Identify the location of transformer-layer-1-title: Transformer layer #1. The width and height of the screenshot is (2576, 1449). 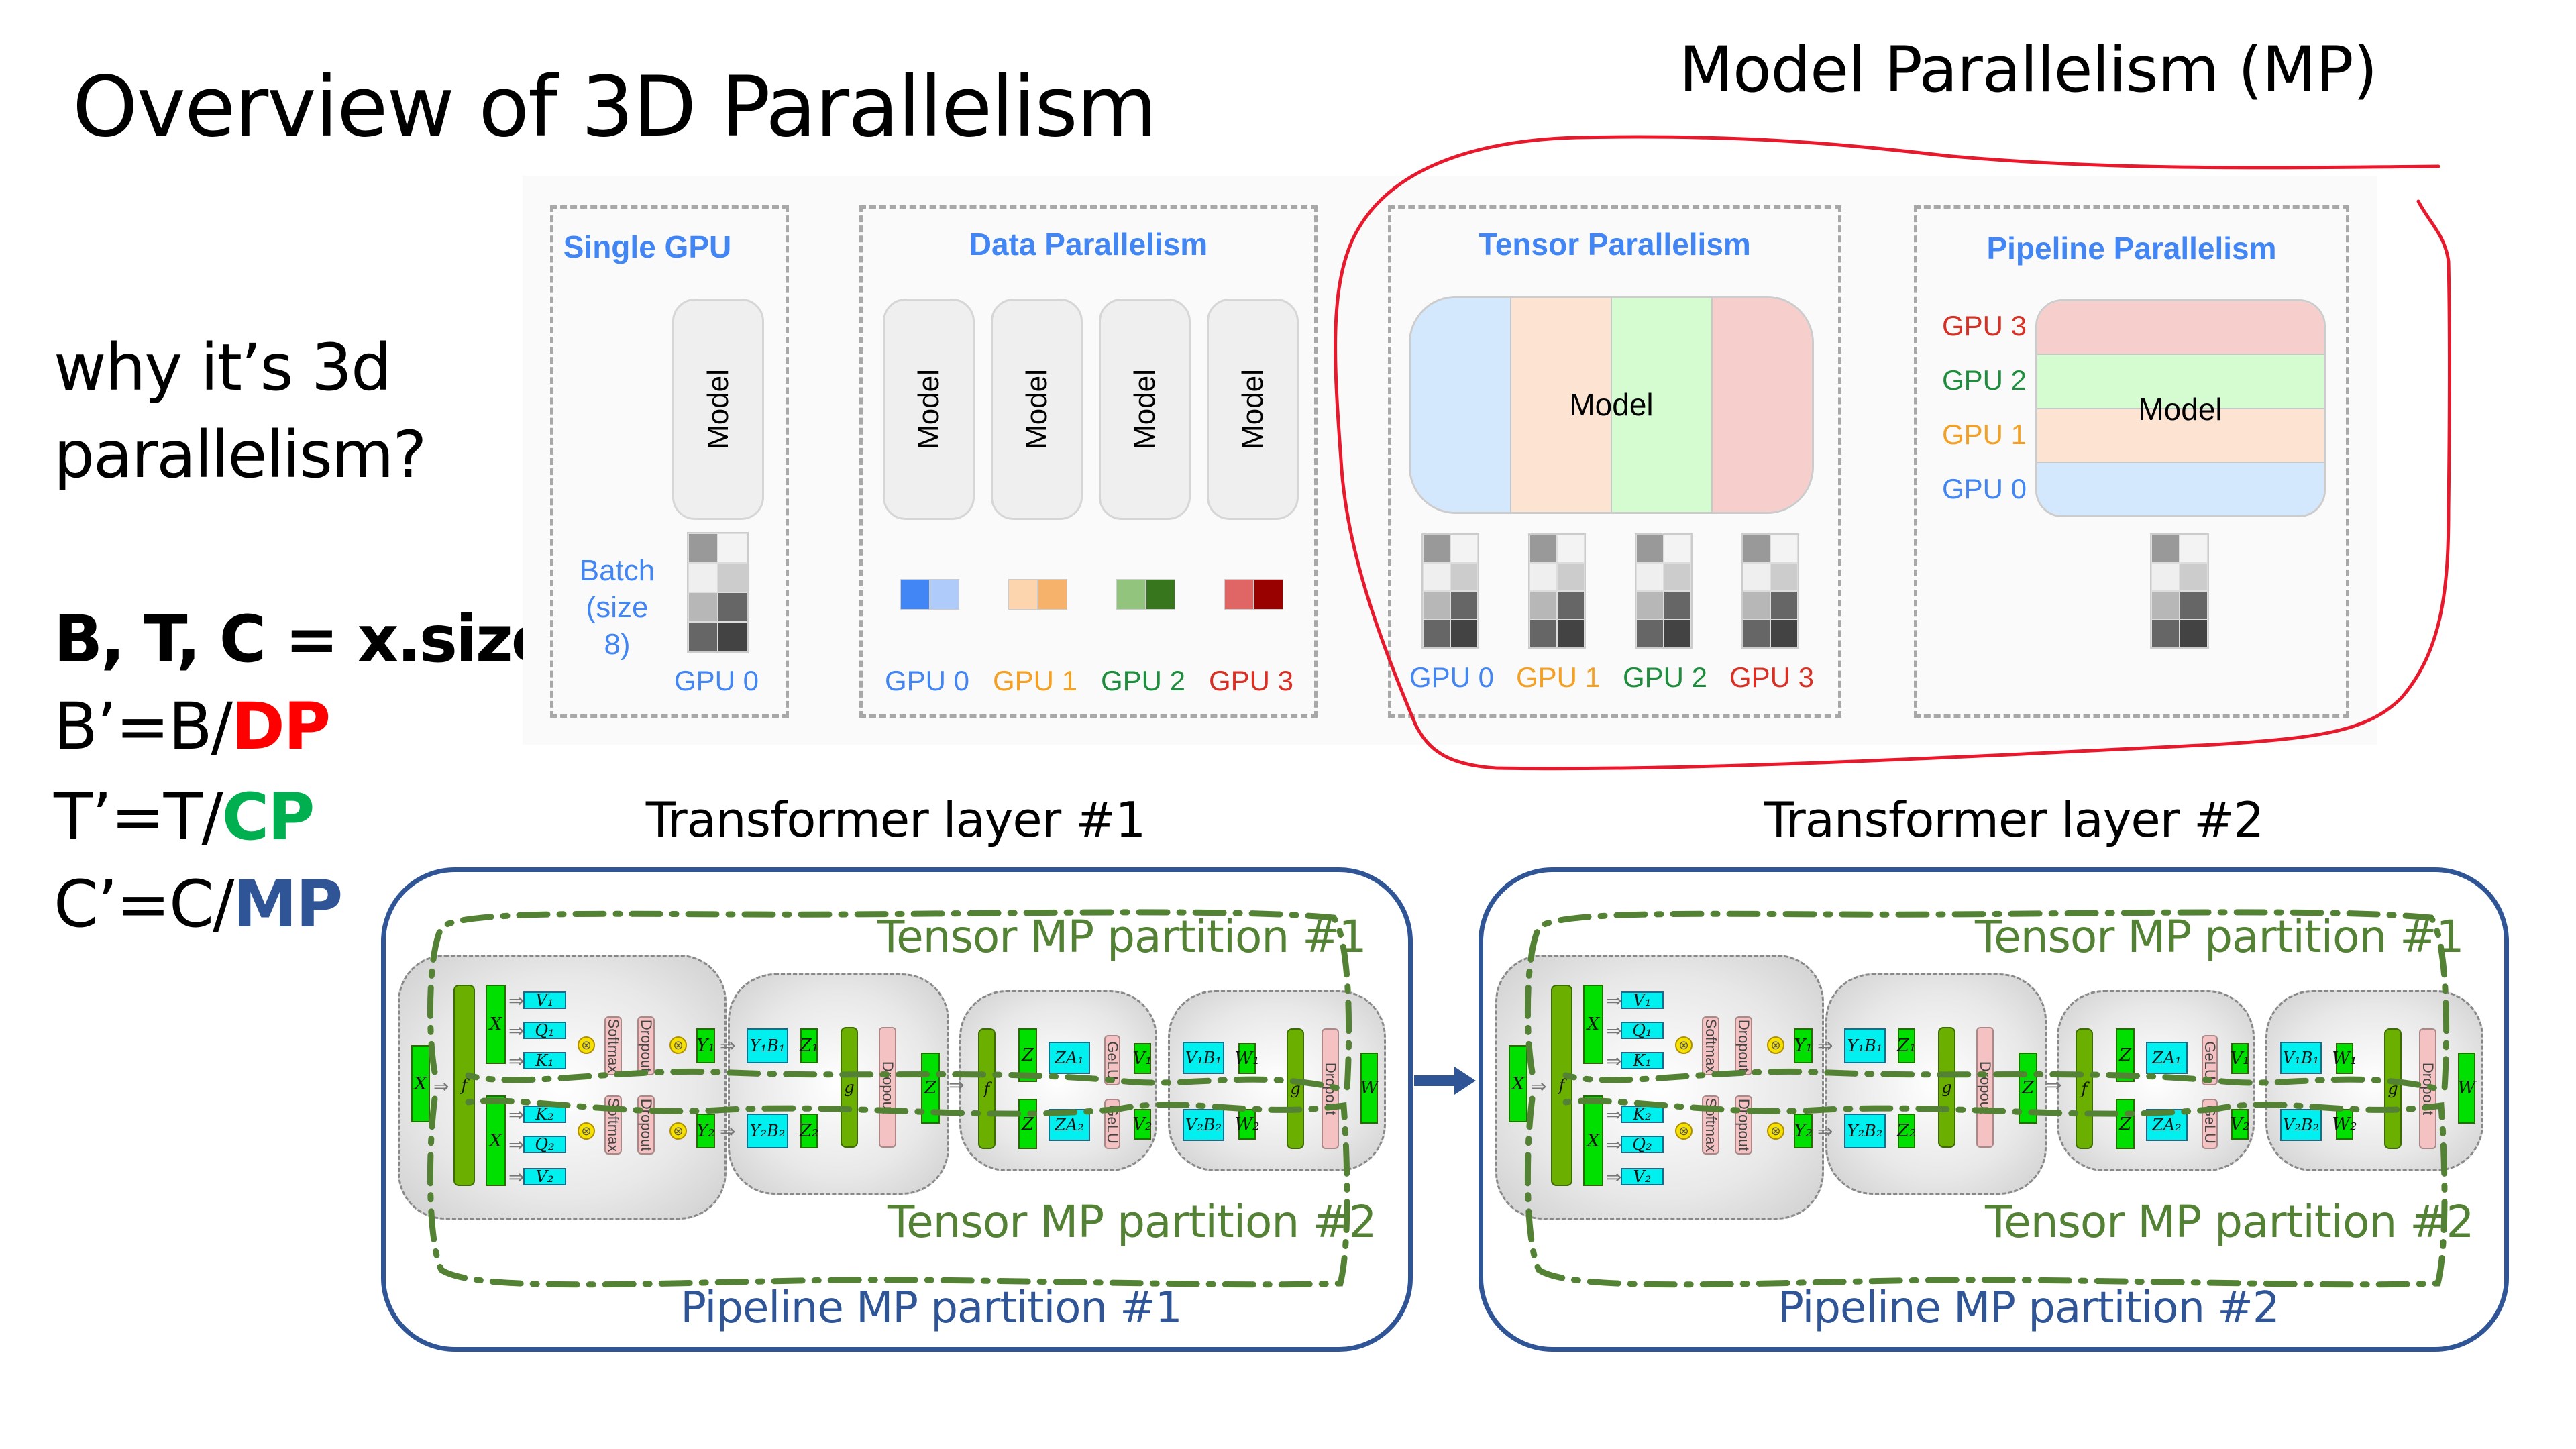
(895, 820).